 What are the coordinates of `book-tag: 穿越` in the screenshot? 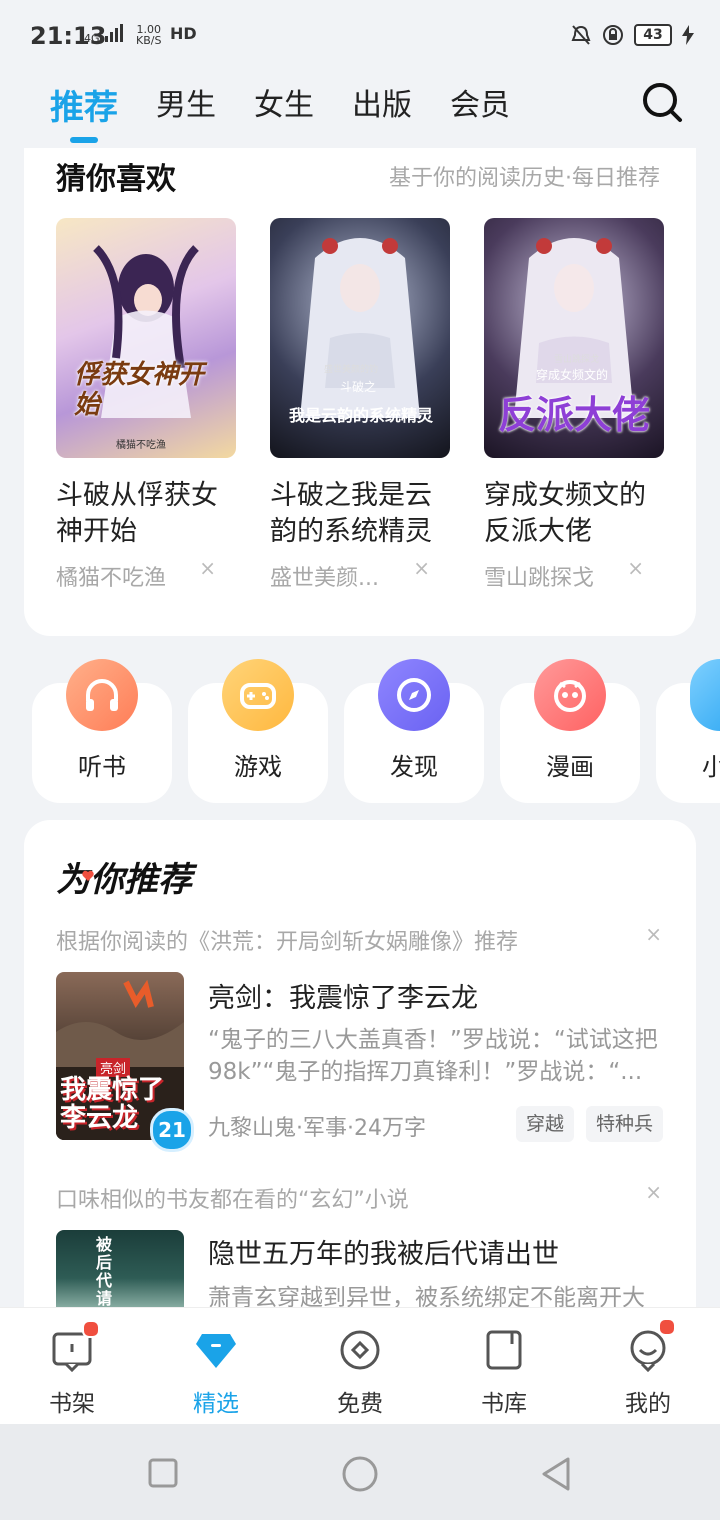 It's located at (545, 1124).